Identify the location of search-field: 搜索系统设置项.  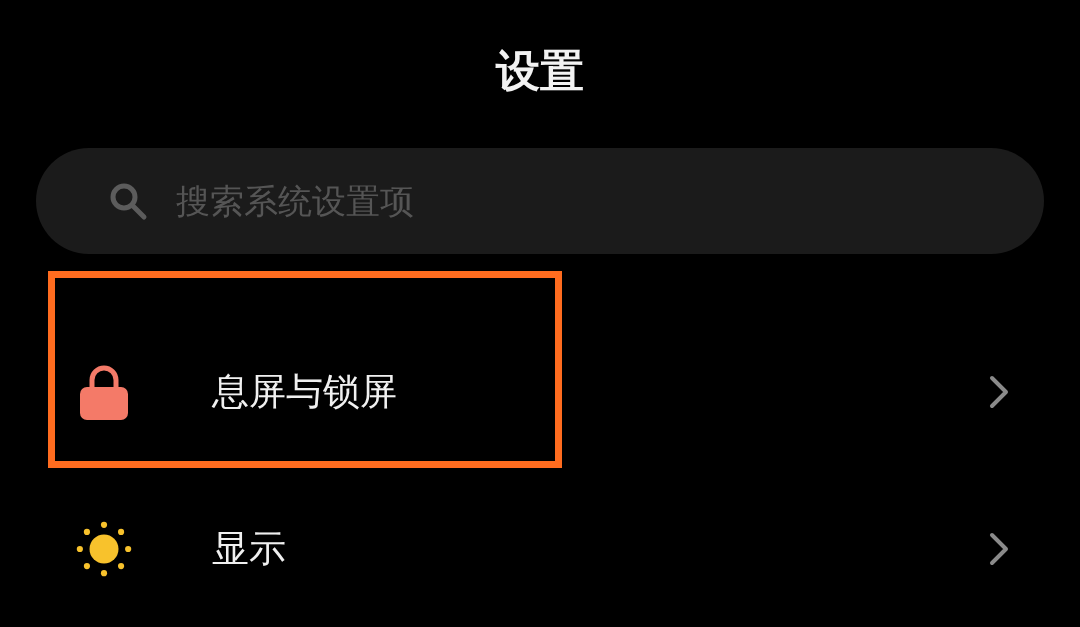
(609, 201).